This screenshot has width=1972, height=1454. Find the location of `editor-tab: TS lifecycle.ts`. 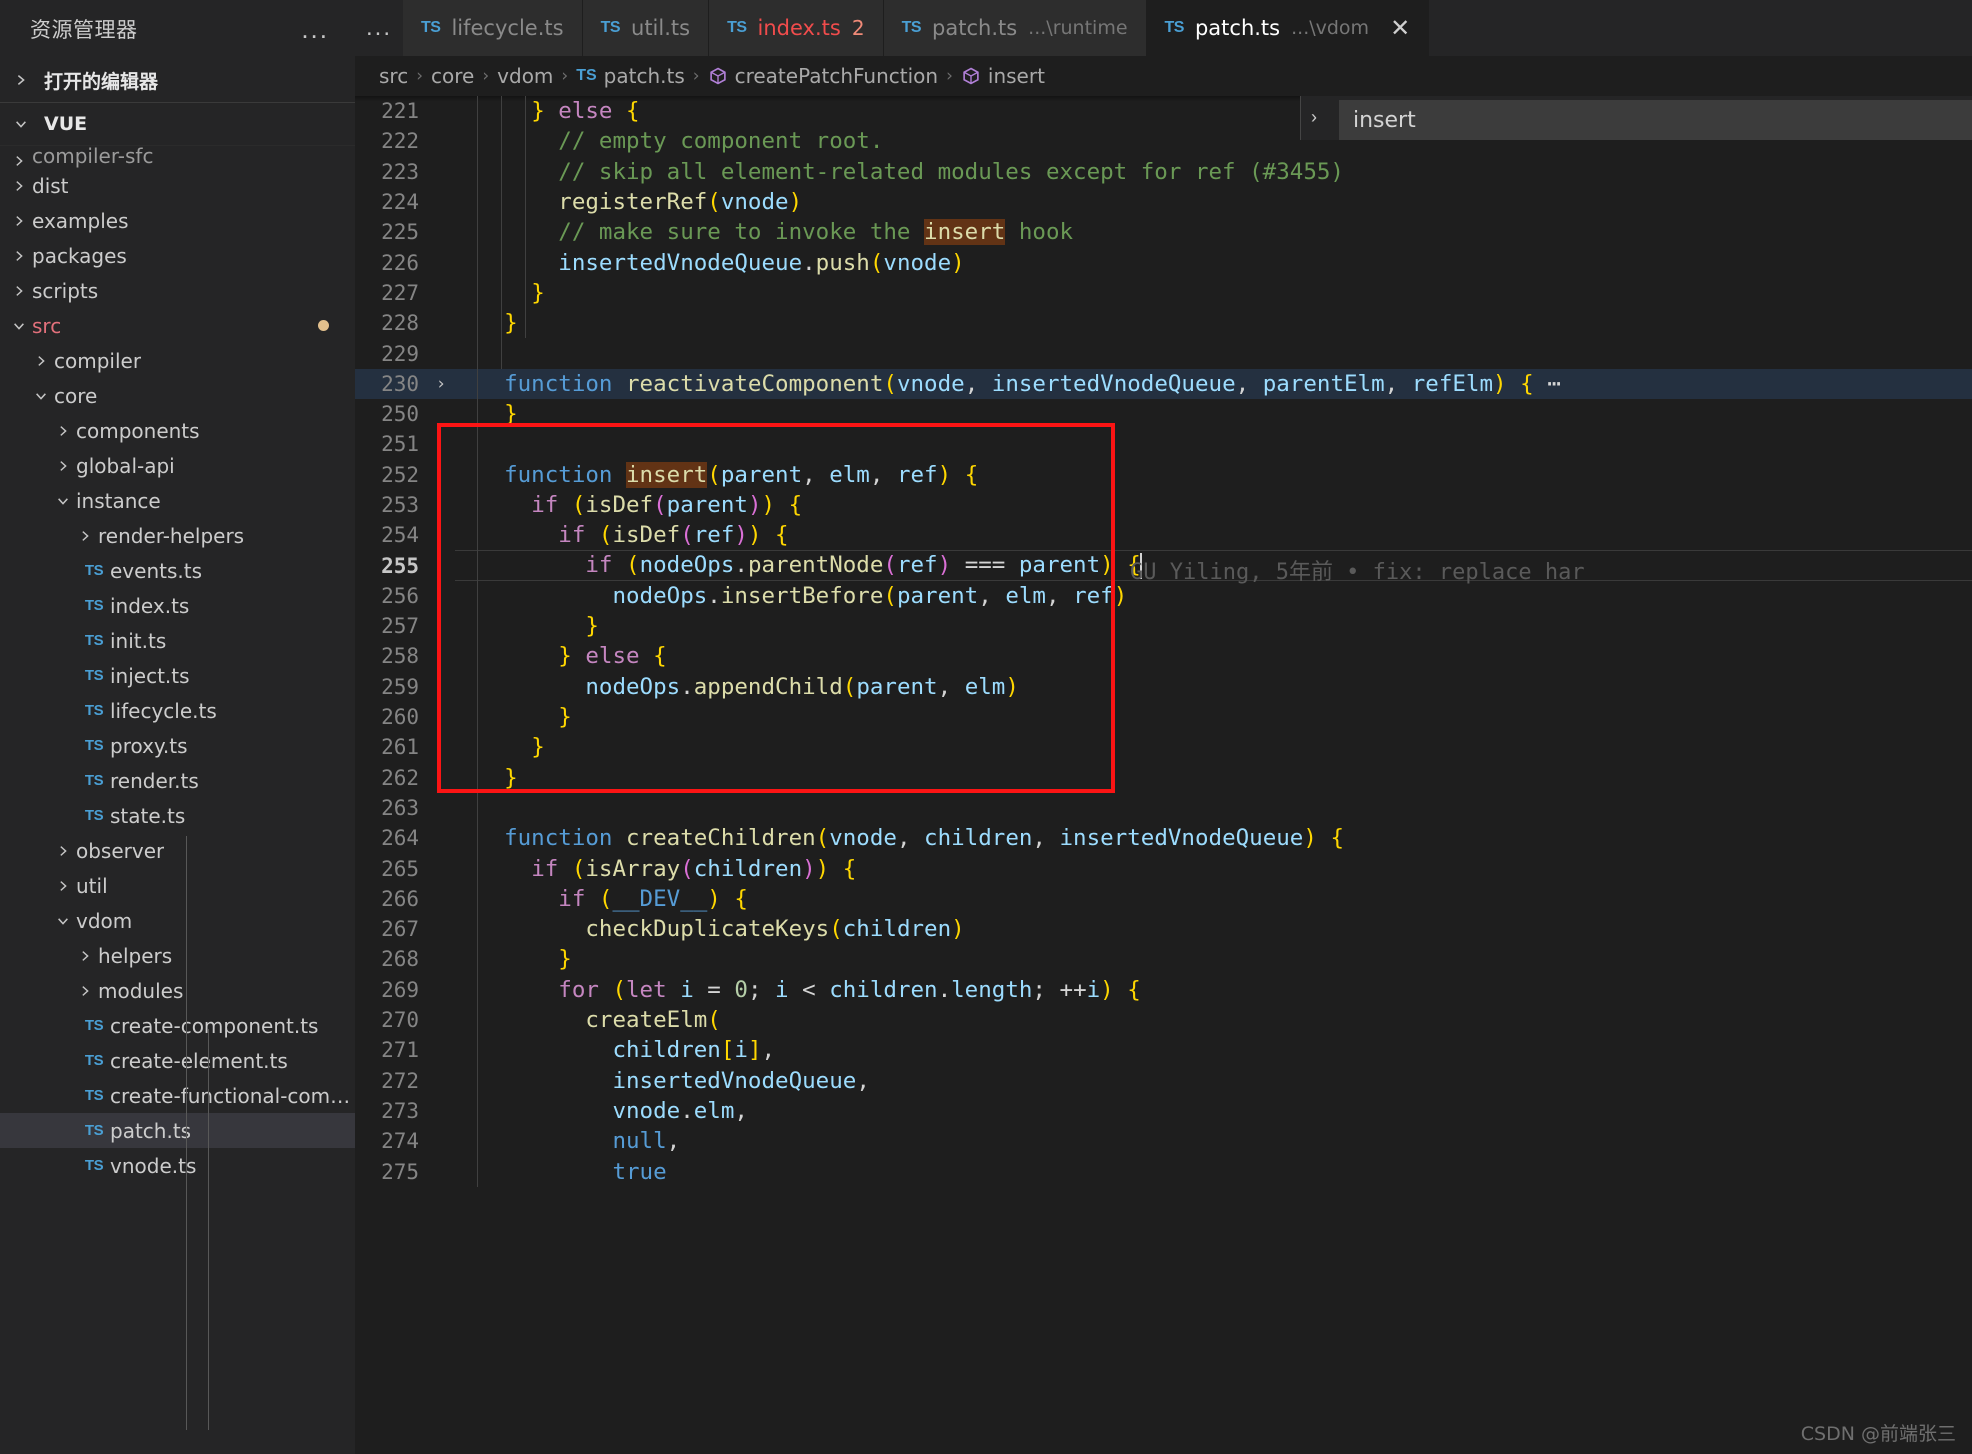

editor-tab: TS lifecycle.ts is located at coordinates (493, 28).